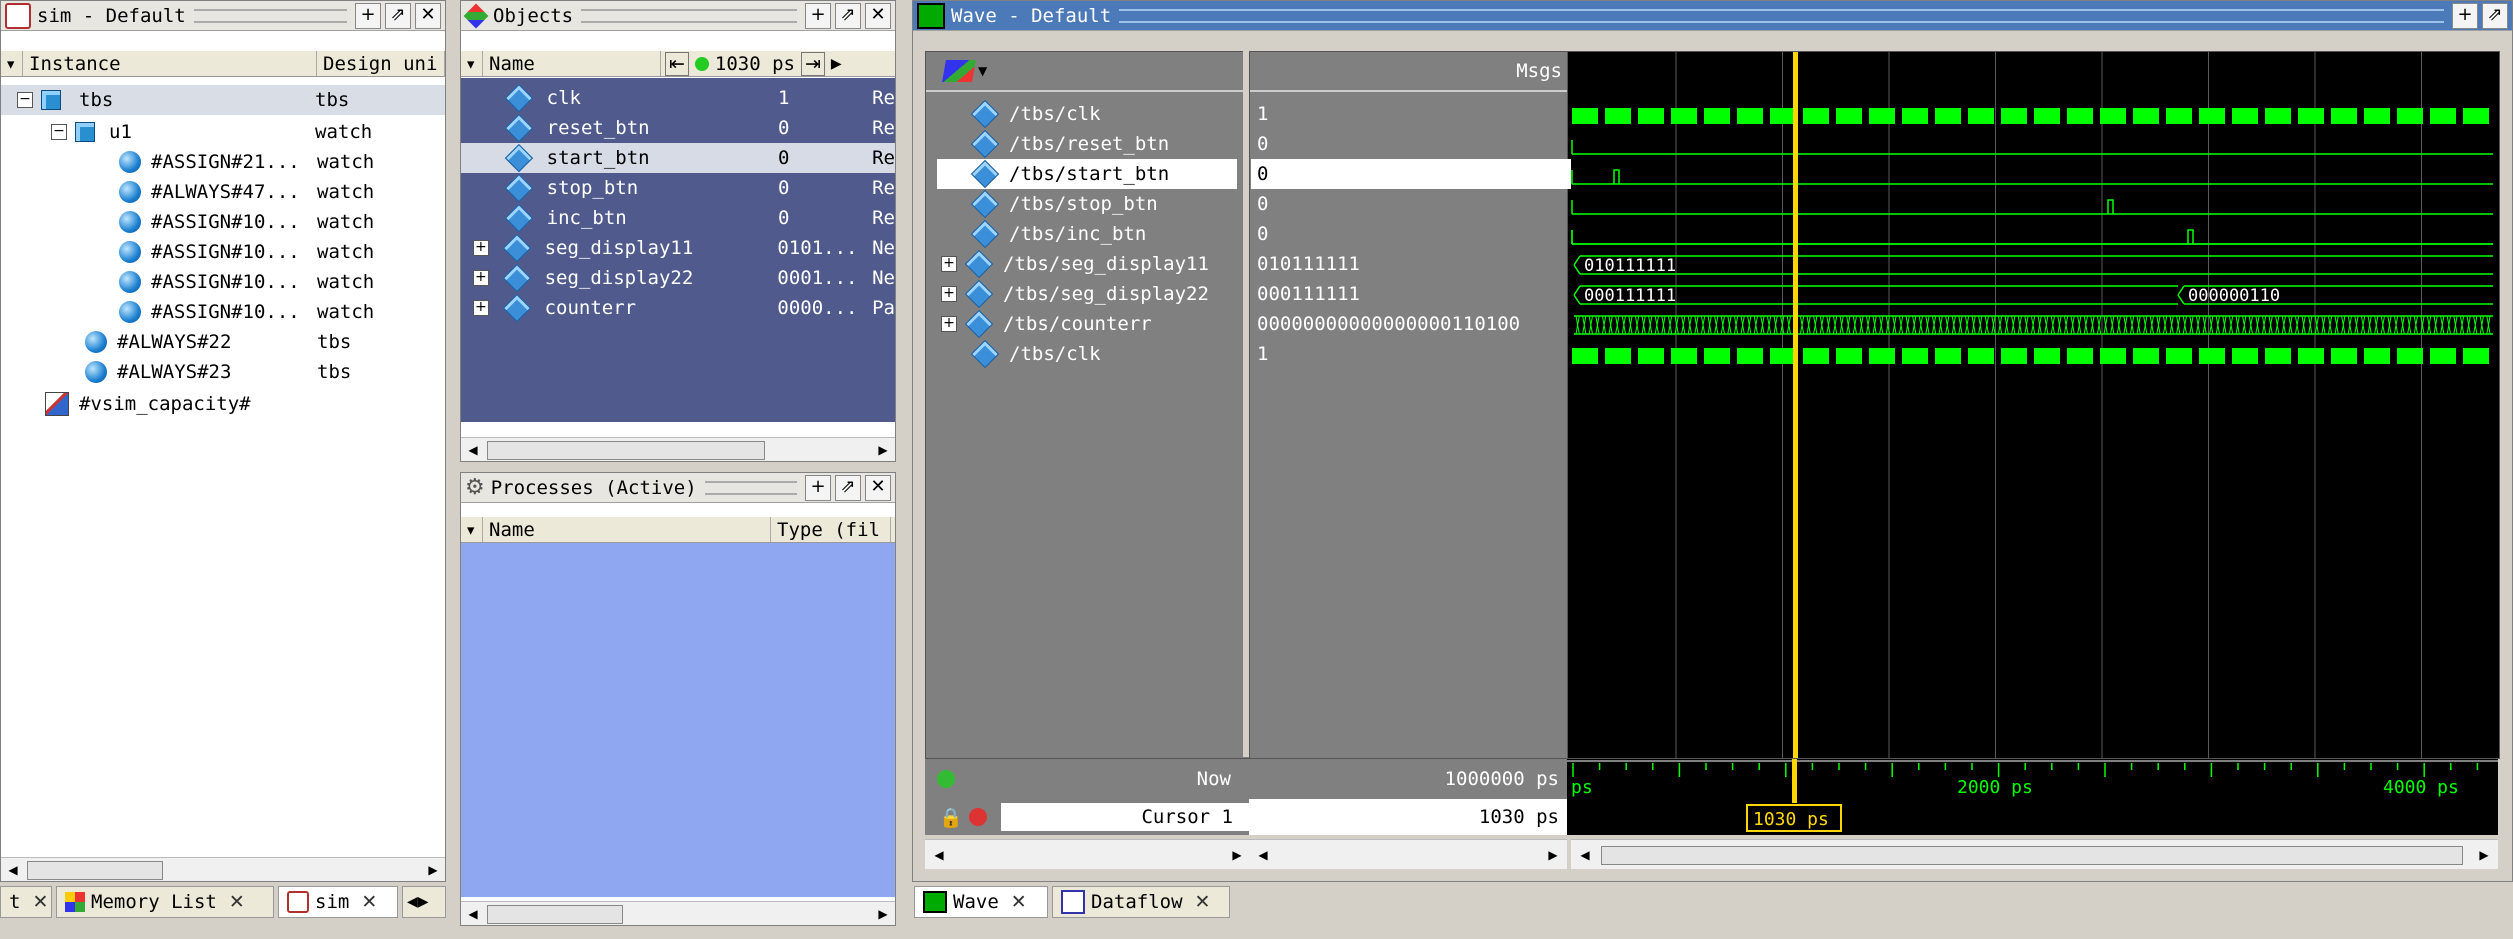 The image size is (2513, 939). What do you see at coordinates (678, 158) in the screenshot?
I see `object-row-selected: start_btn 0 Re` at bounding box center [678, 158].